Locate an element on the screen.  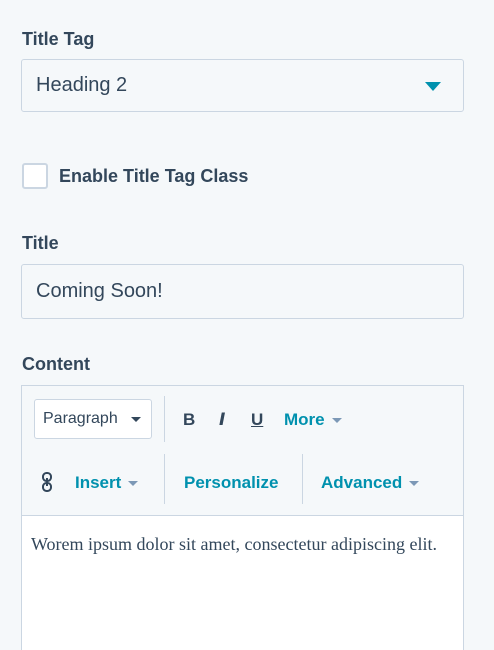
advanced-menu-button: Advanced is located at coordinates (370, 483).